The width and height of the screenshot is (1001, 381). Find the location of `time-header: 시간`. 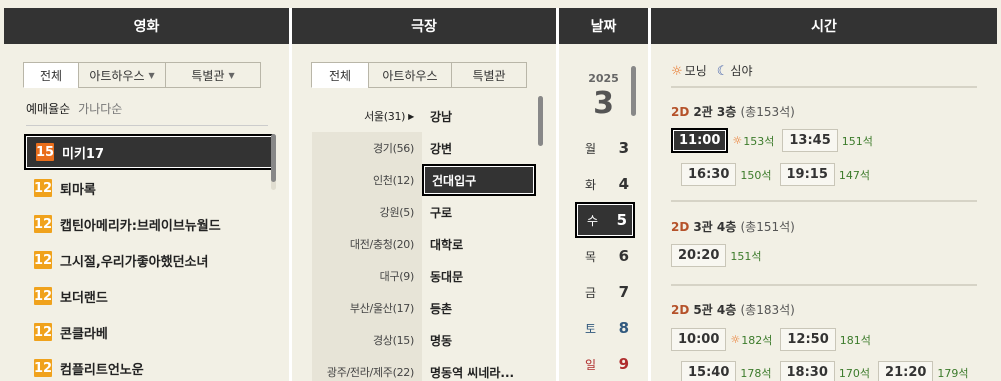

time-header: 시간 is located at coordinates (824, 26).